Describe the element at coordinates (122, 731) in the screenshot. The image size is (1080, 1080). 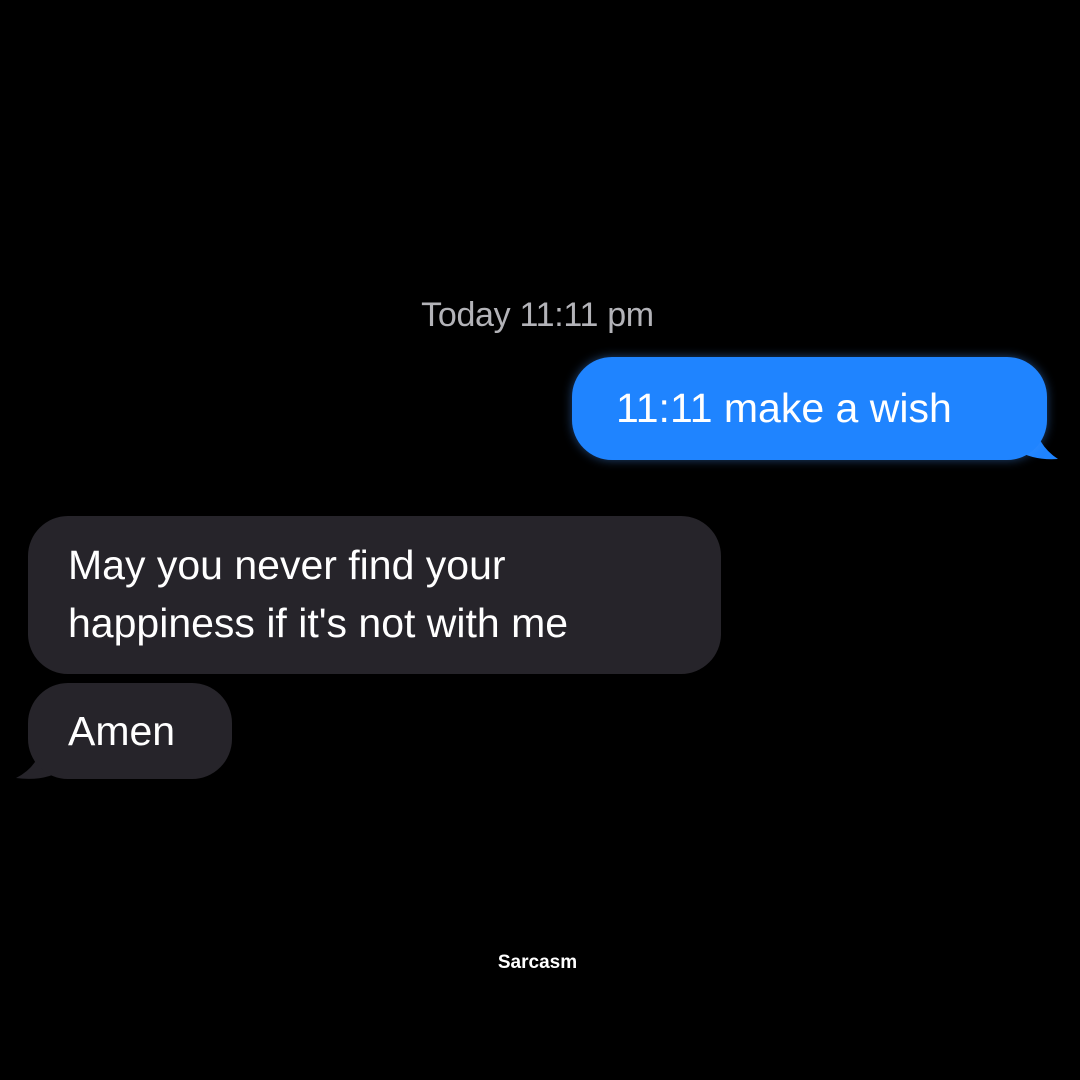
I see `received-message-text: Amen` at that location.